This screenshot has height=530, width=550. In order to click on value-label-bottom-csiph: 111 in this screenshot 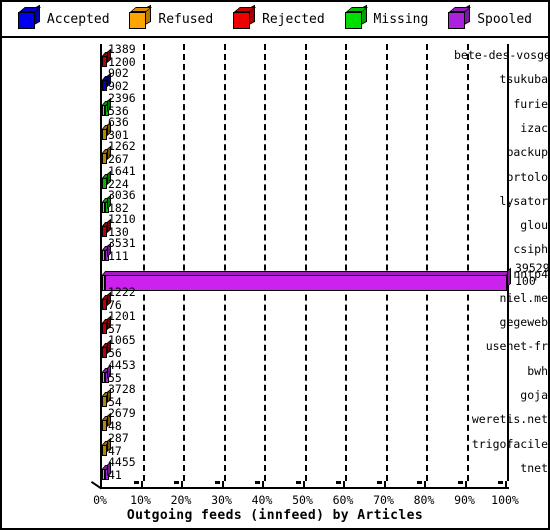, I will do `click(118, 256)`.